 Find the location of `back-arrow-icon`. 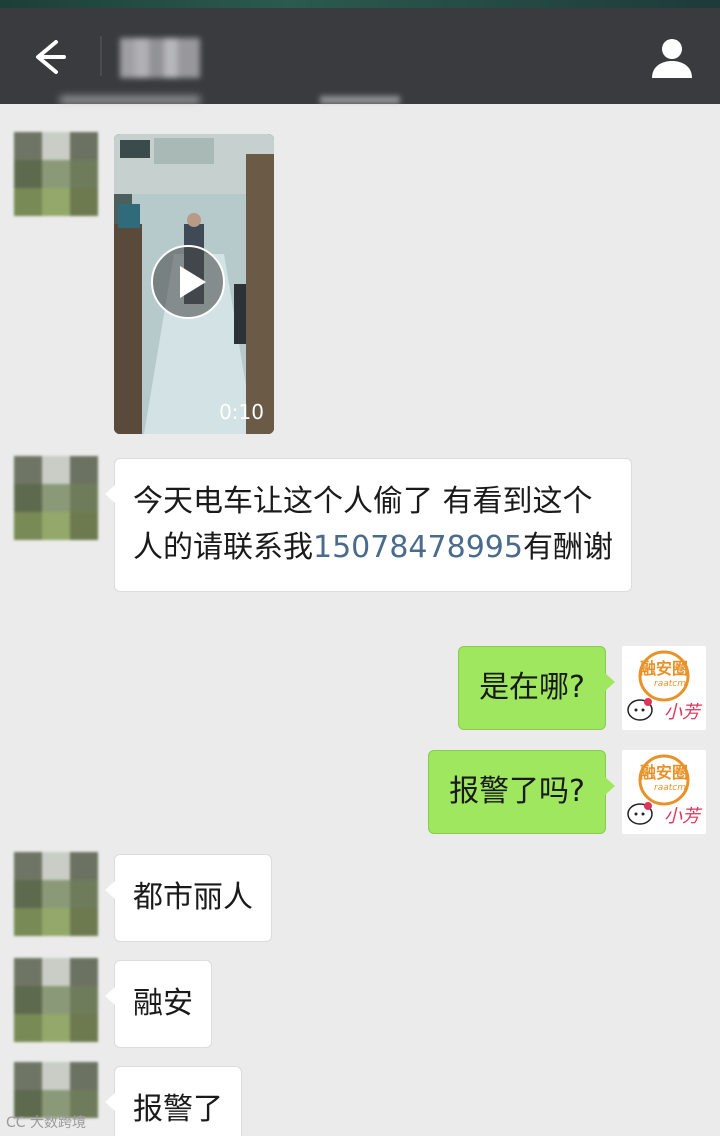

back-arrow-icon is located at coordinates (51, 57).